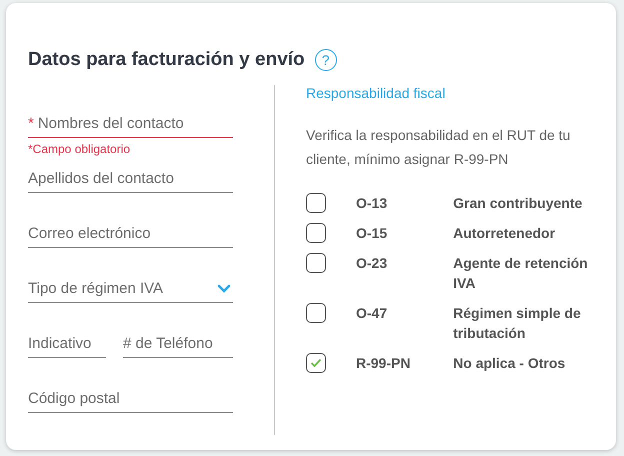  I want to click on input-field: Indicativo, so click(67, 343).